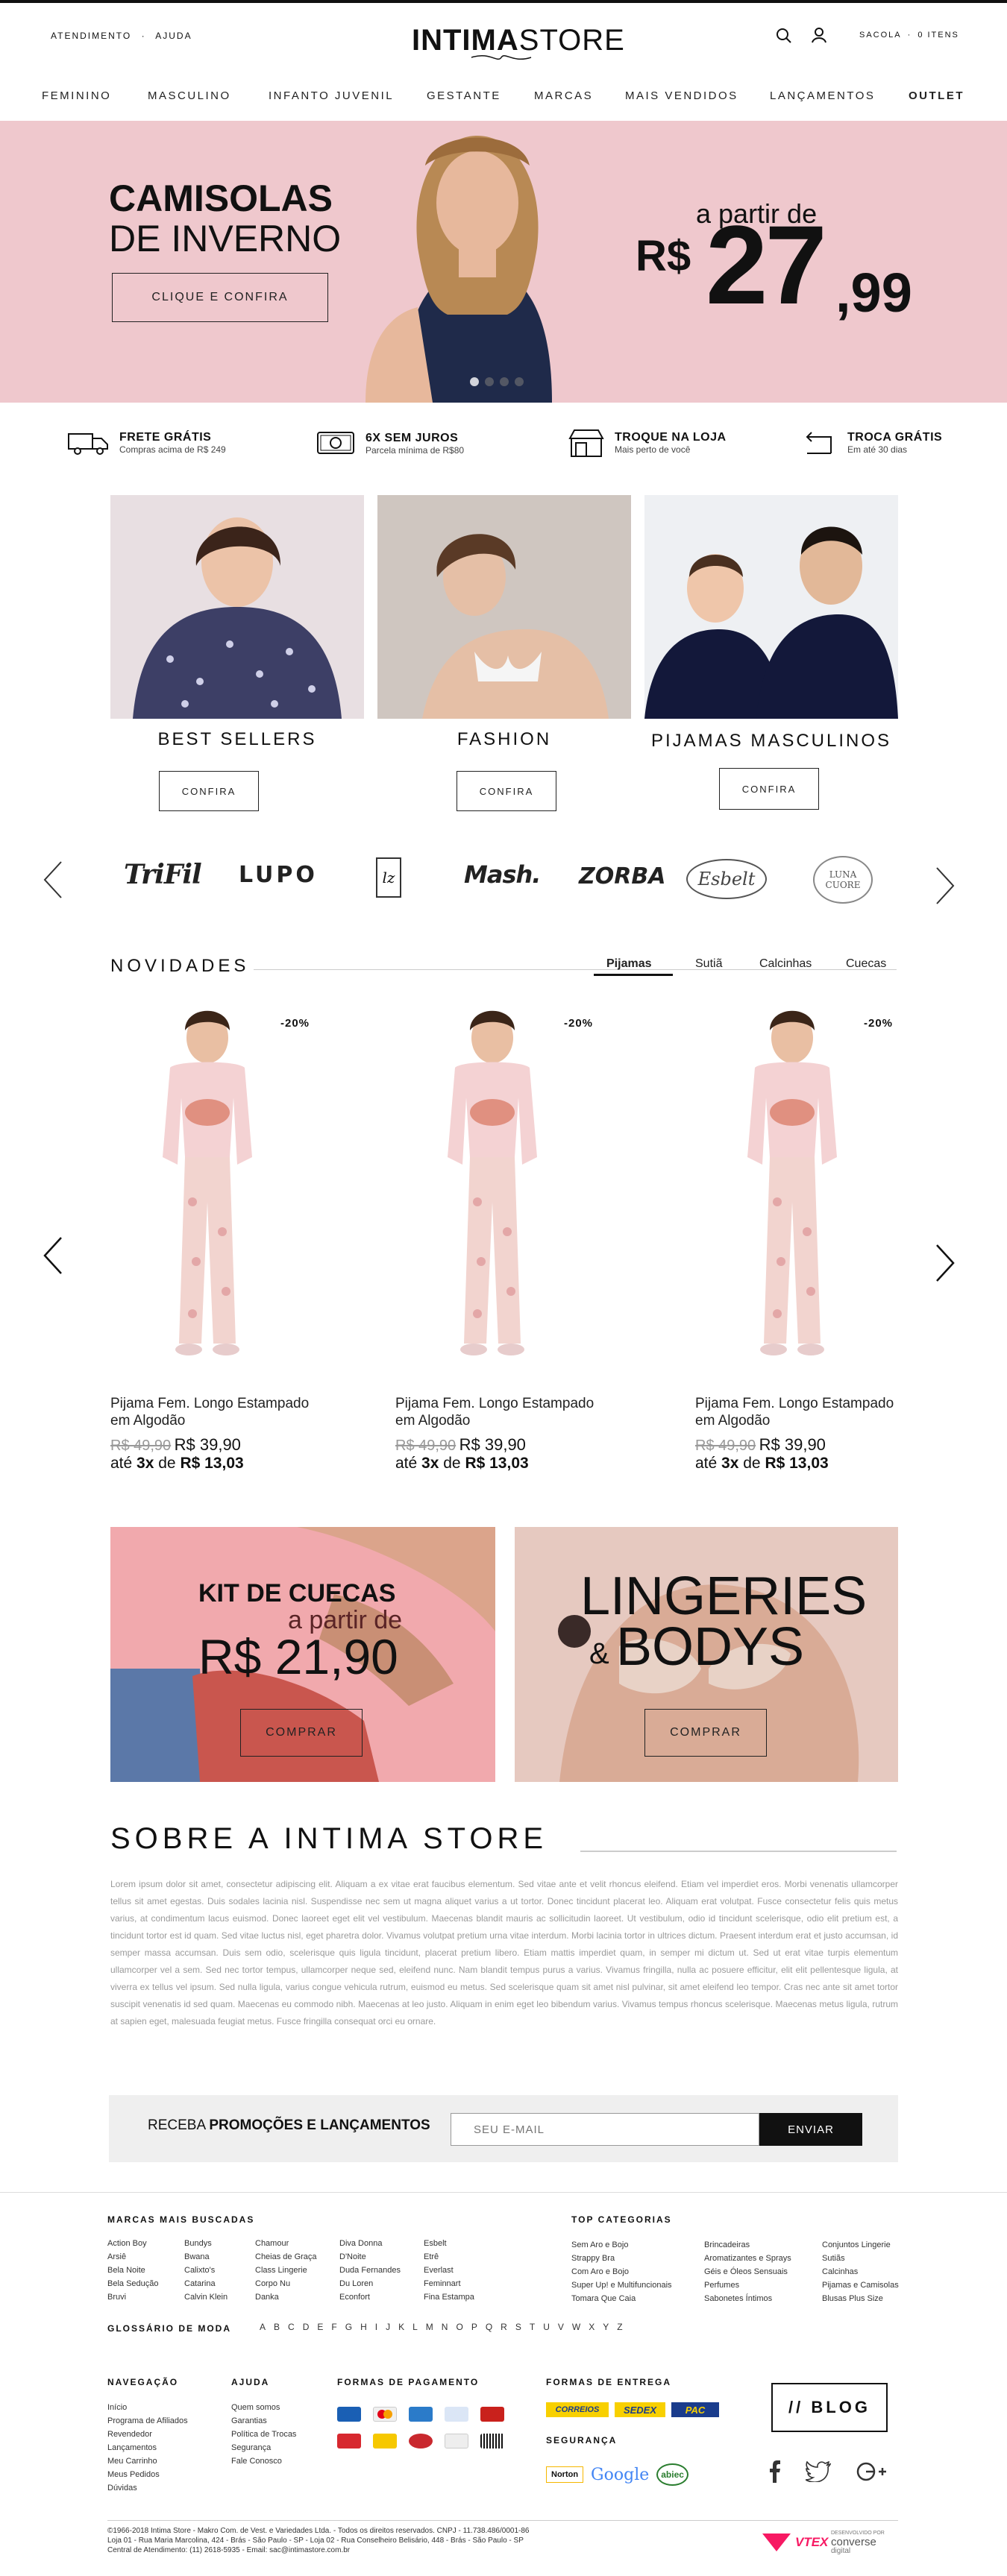  Describe the element at coordinates (637, 2272) in the screenshot. I see `footer-link: Com Aro e Bojo` at that location.